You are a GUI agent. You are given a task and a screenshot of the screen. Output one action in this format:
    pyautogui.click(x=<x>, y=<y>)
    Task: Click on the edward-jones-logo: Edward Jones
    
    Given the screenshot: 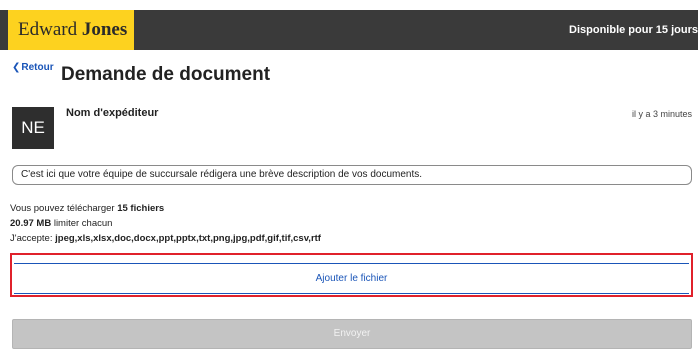 What is the action you would take?
    pyautogui.click(x=71, y=30)
    